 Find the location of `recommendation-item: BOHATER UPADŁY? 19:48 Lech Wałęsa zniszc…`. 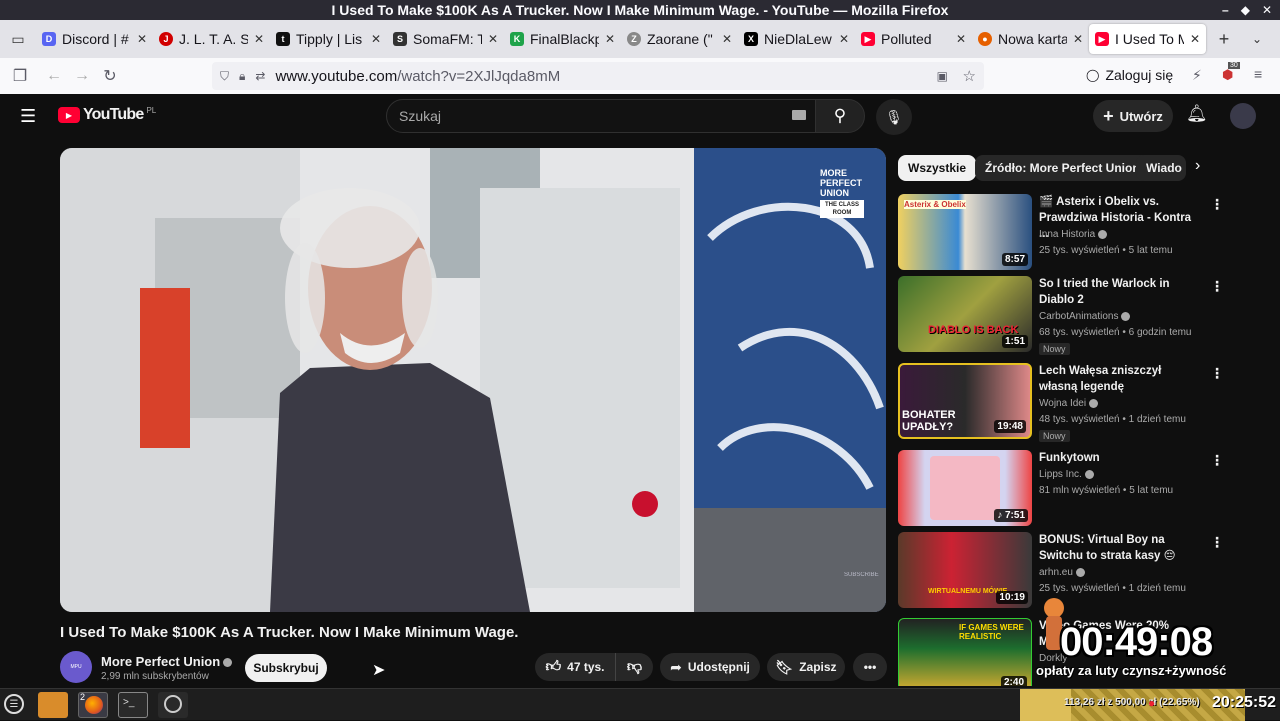

recommendation-item: BOHATER UPADŁY? 19:48 Lech Wałęsa zniszc… is located at coordinates (1063, 402).